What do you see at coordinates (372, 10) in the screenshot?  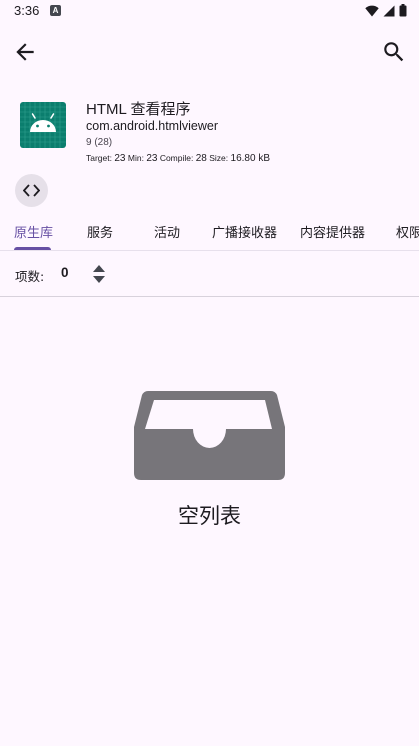 I see `wifi-icon` at bounding box center [372, 10].